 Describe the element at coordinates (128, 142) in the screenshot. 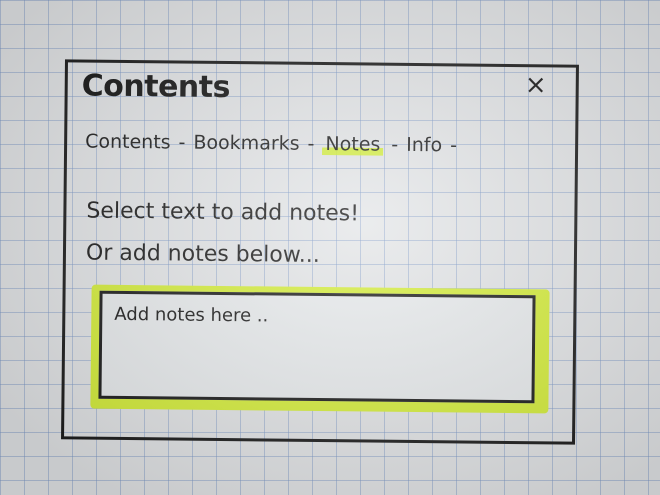

I see `tab-contents: Contents` at that location.